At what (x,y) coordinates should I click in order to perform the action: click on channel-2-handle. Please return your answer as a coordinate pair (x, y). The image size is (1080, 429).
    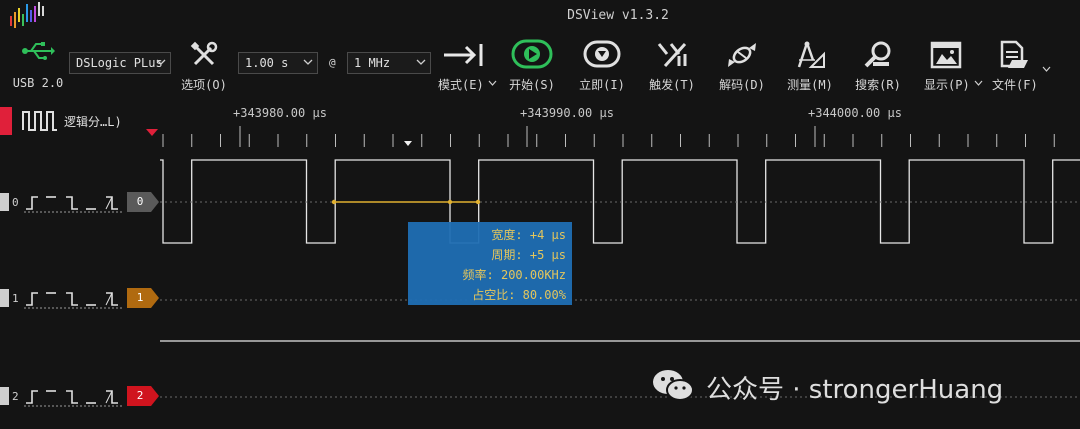
    Looking at the image, I should click on (4, 396).